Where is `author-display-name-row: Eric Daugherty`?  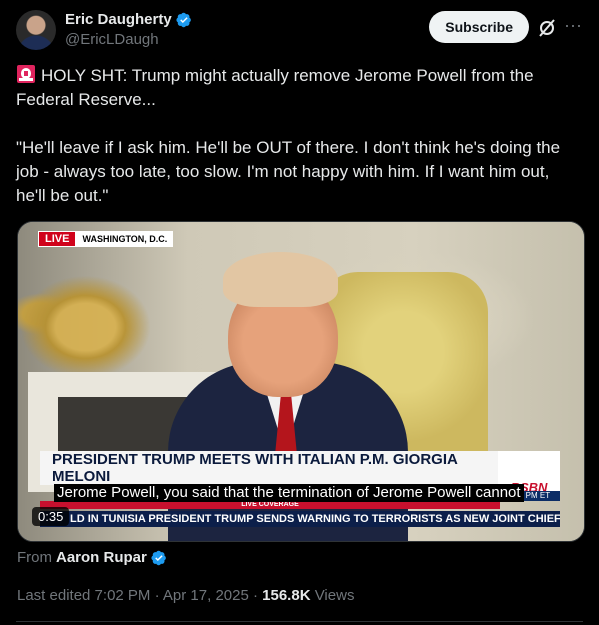 author-display-name-row: Eric Daugherty is located at coordinates (128, 19).